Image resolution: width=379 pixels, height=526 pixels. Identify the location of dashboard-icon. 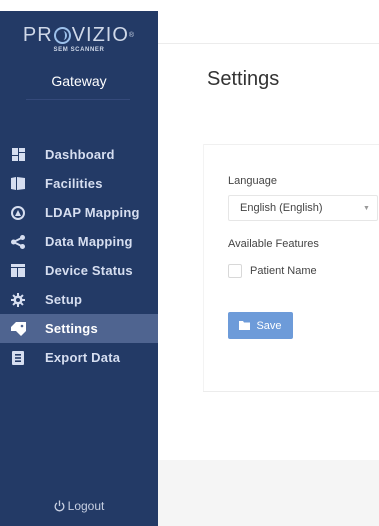
(18, 155).